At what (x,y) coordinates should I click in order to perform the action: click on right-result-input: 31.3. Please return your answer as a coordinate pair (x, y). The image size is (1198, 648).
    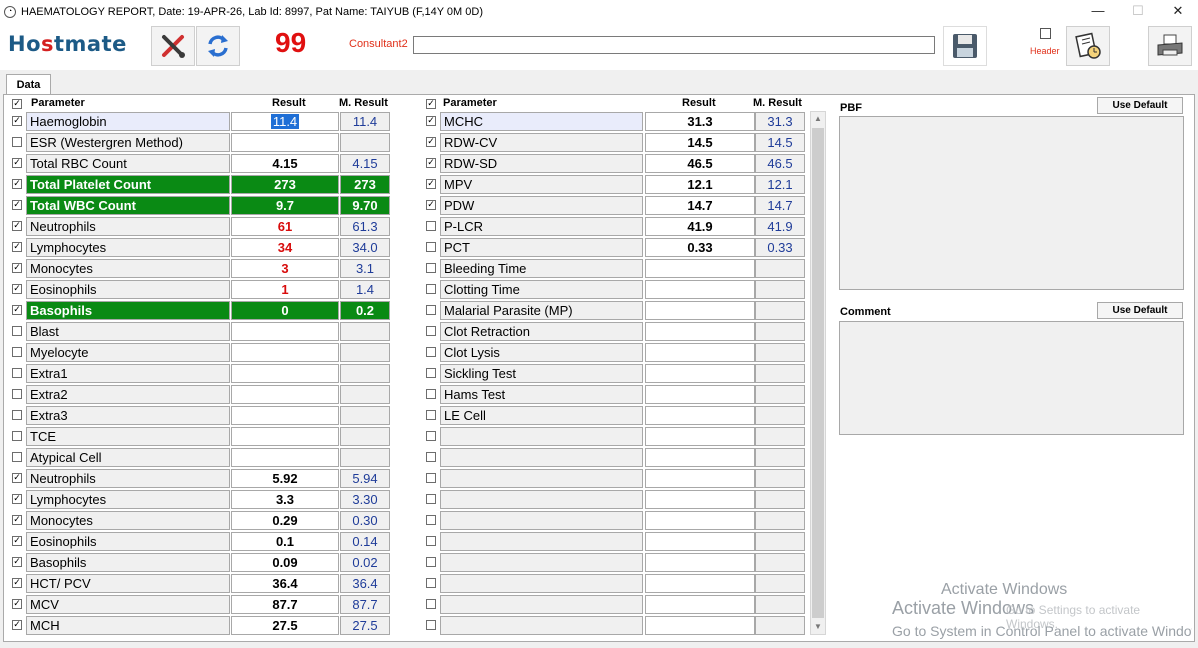
    Looking at the image, I should click on (700, 121).